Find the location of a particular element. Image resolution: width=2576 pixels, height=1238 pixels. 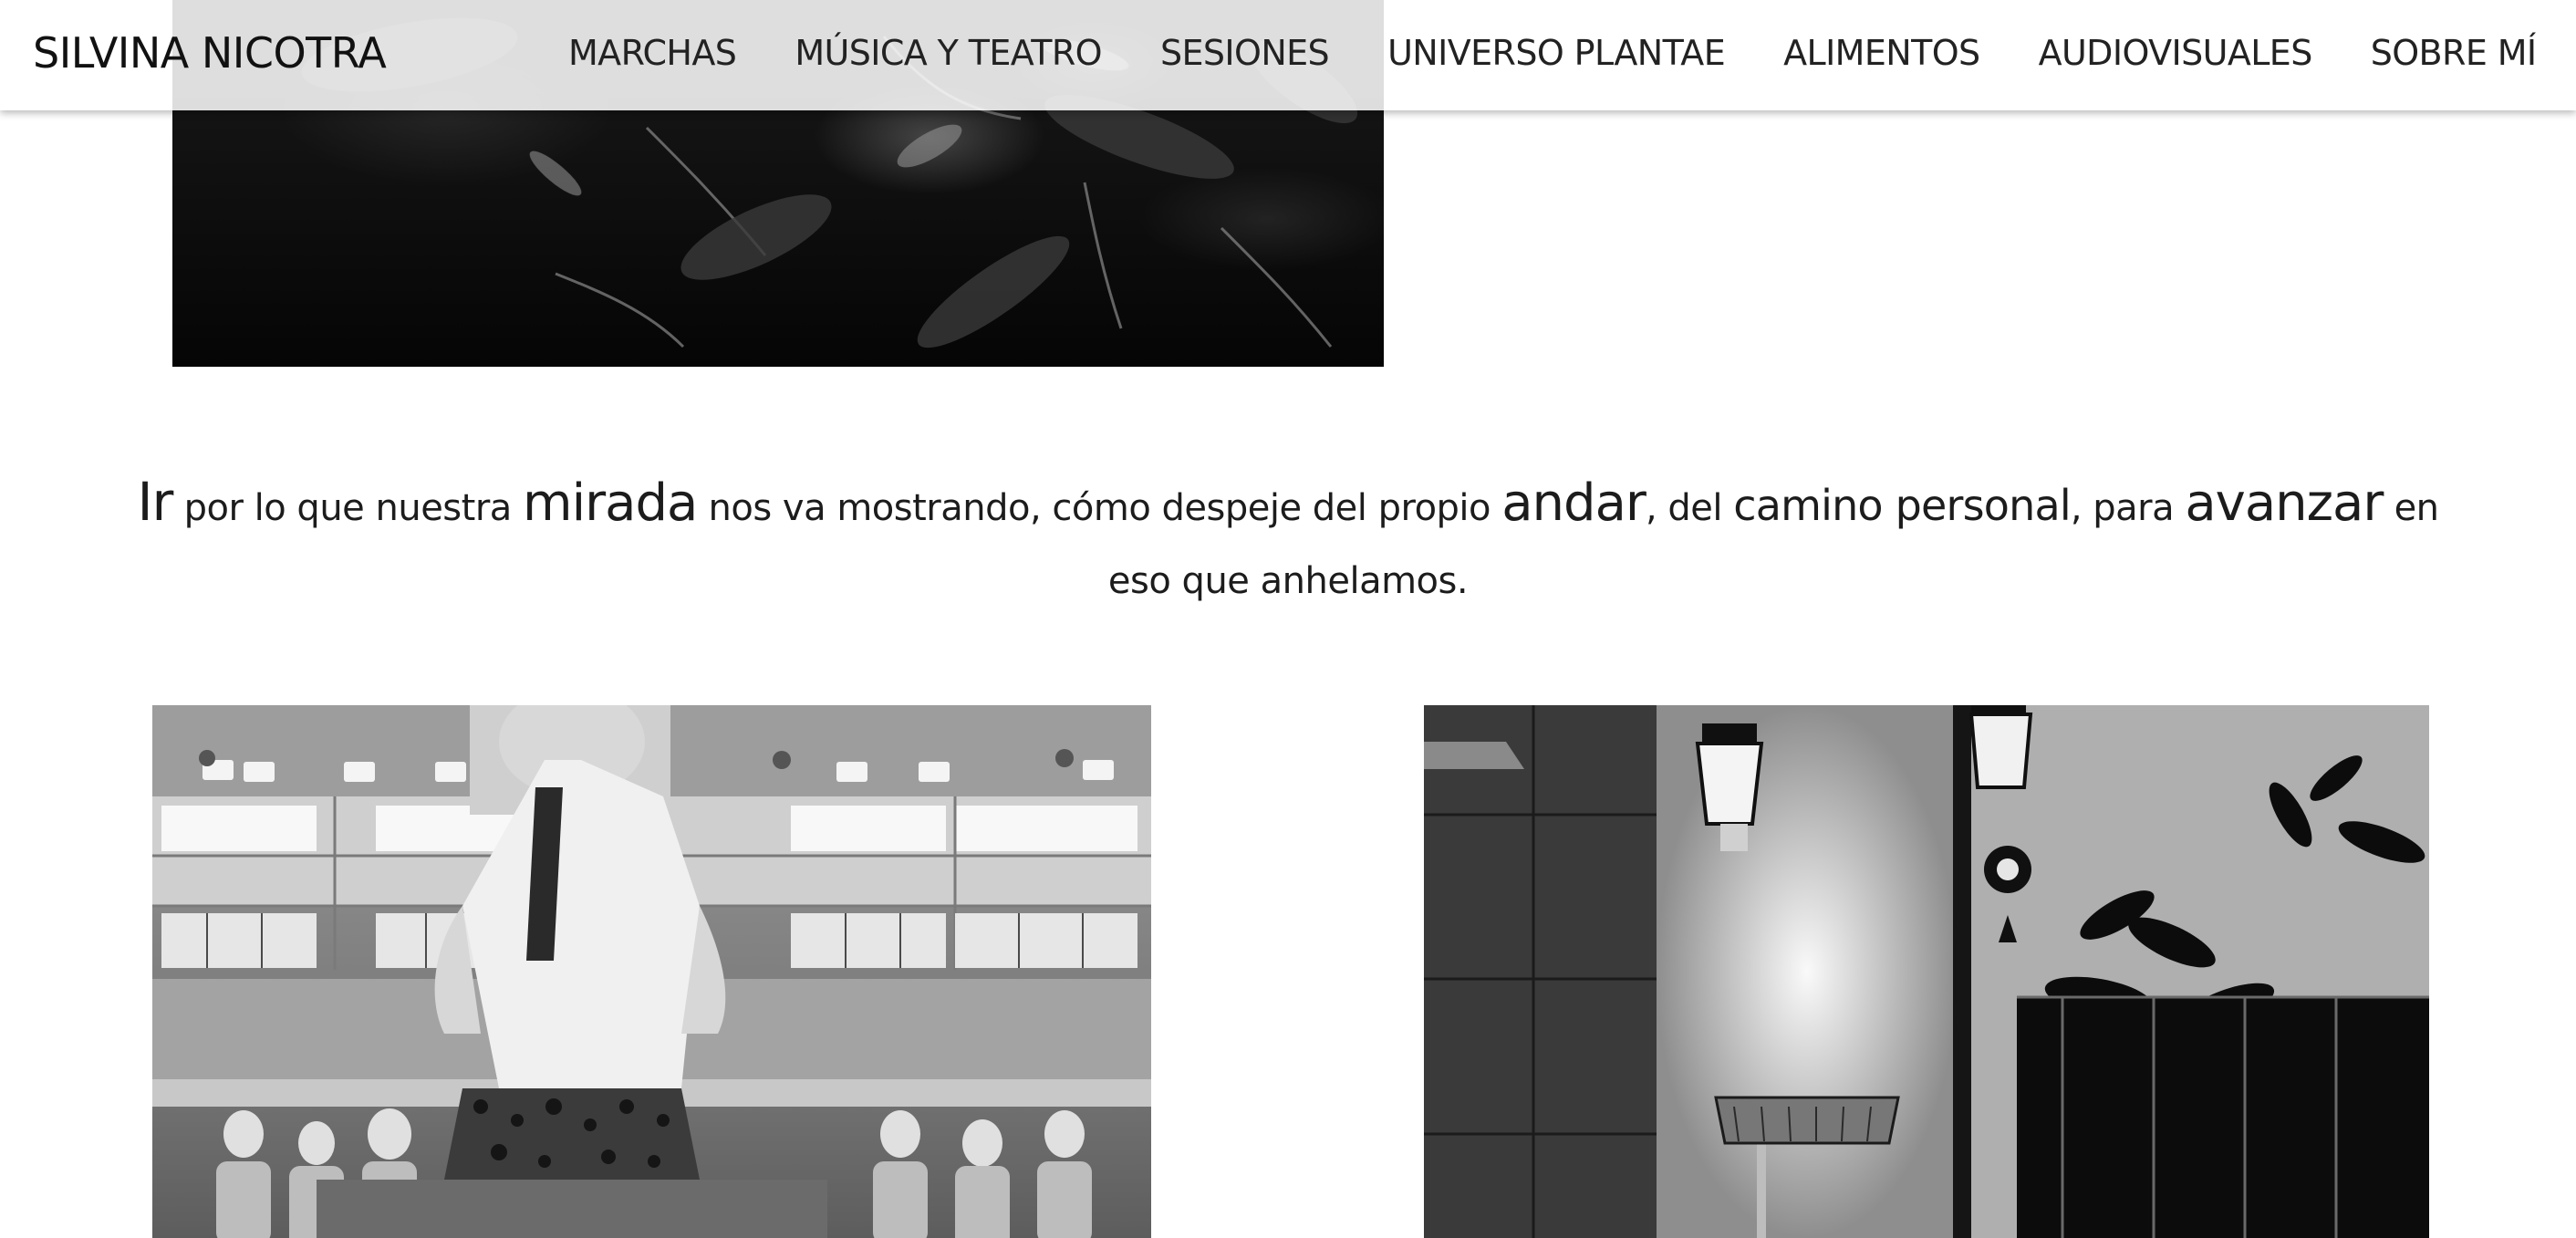

nav-item-musica-y-teatro: MÚSICA Y TEATRO is located at coordinates (948, 53).